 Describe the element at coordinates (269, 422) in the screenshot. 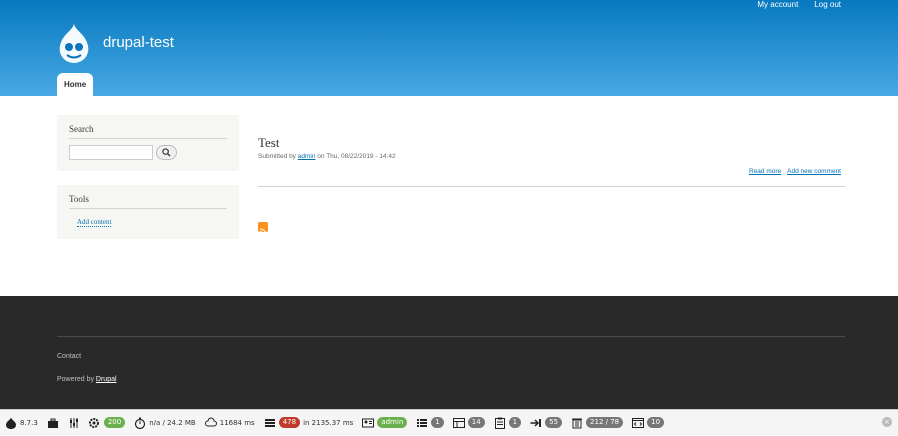

I see `database-icon` at that location.